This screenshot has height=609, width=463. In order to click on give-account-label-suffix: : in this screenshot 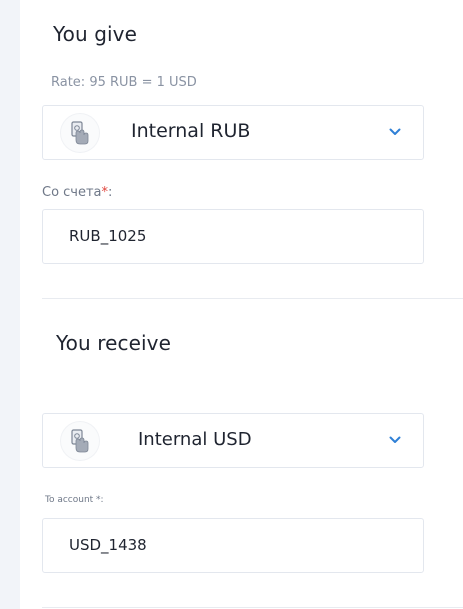, I will do `click(110, 192)`.